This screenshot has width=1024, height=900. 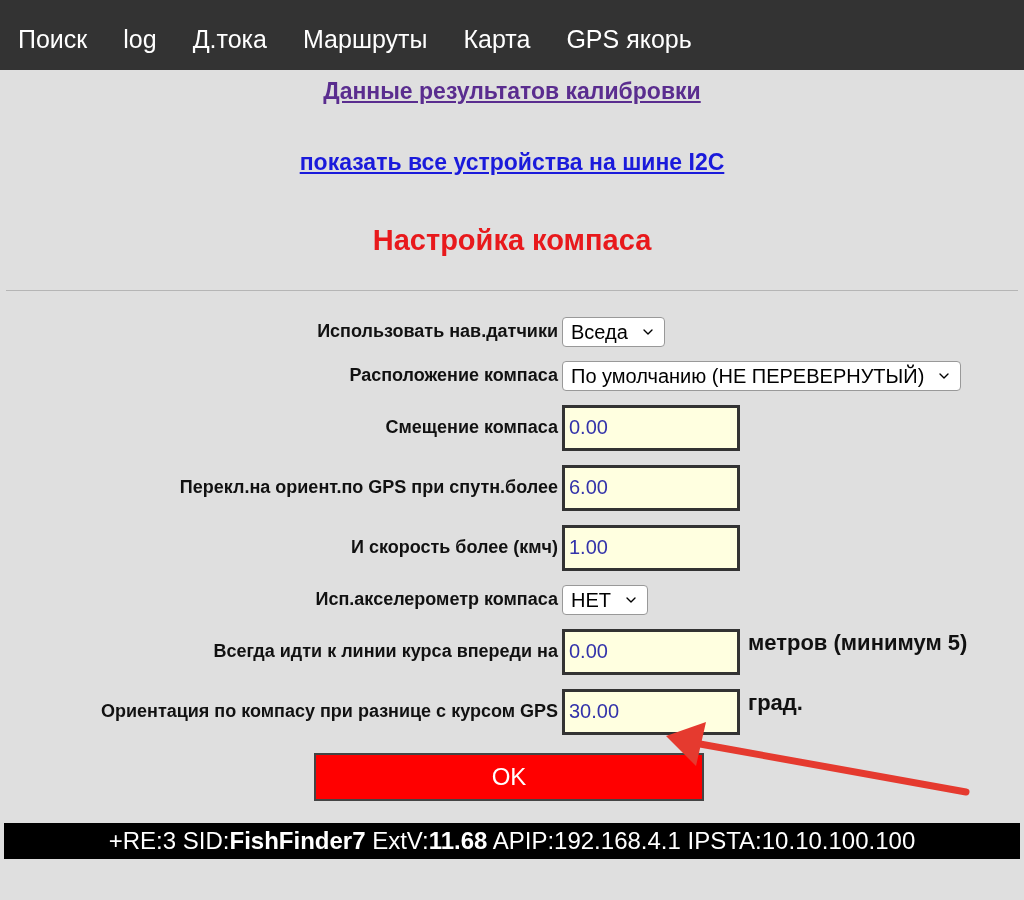 I want to click on unit-label: метров (минимум 5), so click(x=858, y=642).